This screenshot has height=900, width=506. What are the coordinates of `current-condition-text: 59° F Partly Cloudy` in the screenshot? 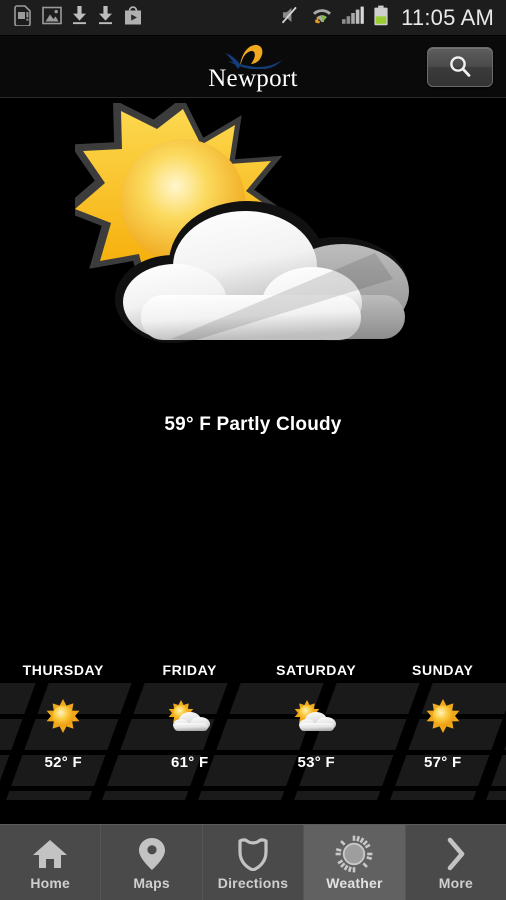 It's located at (253, 424).